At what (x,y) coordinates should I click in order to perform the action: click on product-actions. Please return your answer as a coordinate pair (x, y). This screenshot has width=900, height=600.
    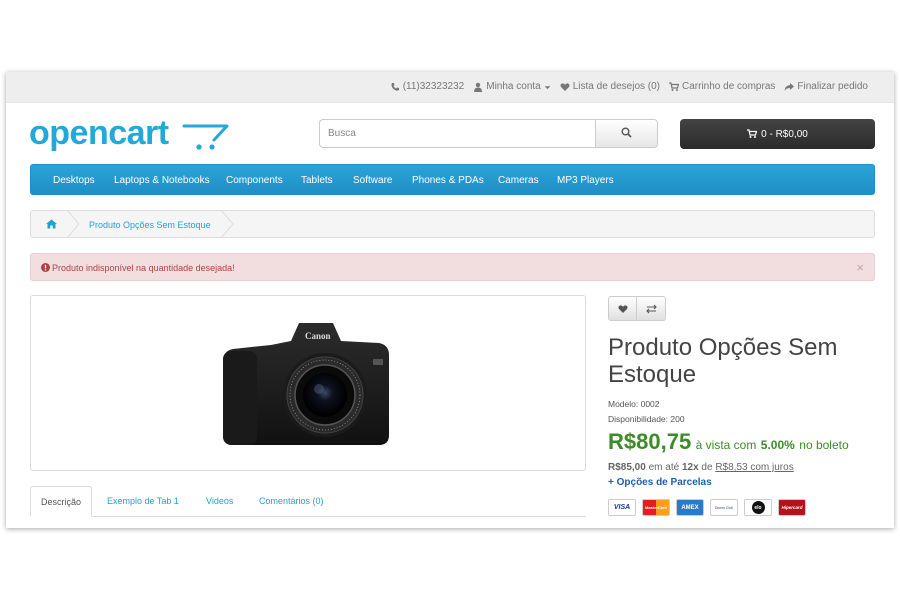
    Looking at the image, I should click on (637, 308).